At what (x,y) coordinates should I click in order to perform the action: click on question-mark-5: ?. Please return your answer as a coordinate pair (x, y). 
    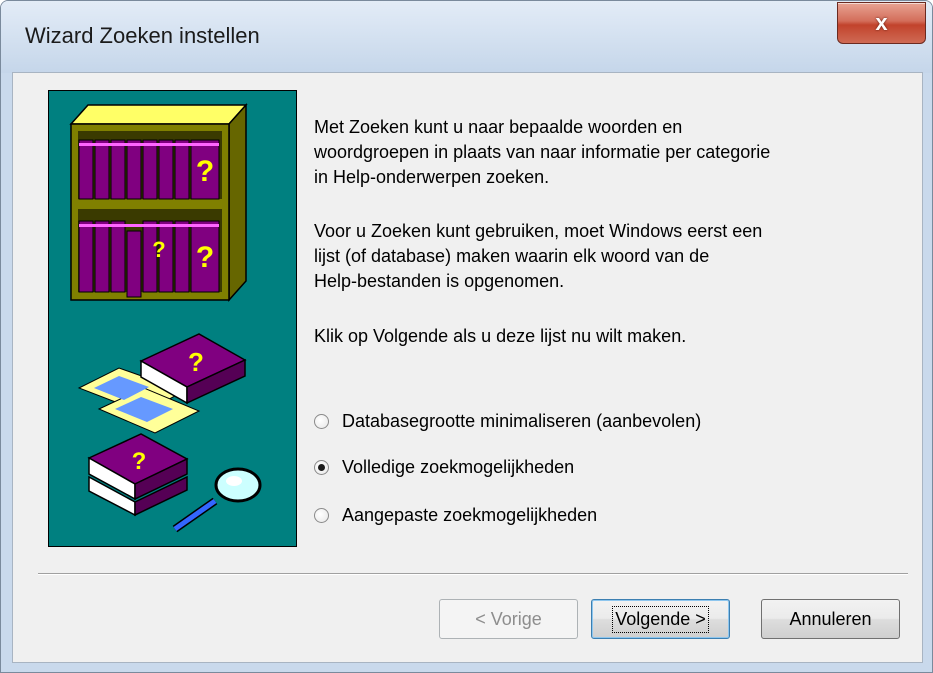
    Looking at the image, I should click on (139, 461).